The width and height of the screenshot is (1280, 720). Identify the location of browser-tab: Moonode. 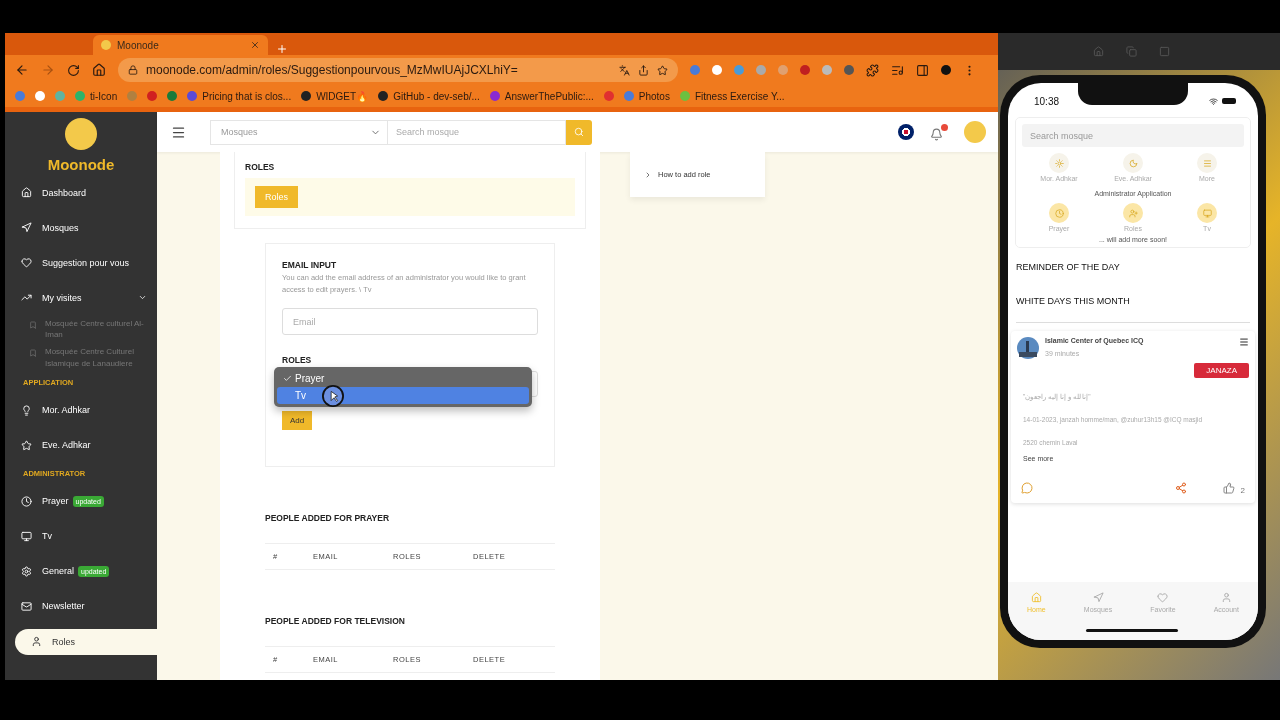
(180, 45).